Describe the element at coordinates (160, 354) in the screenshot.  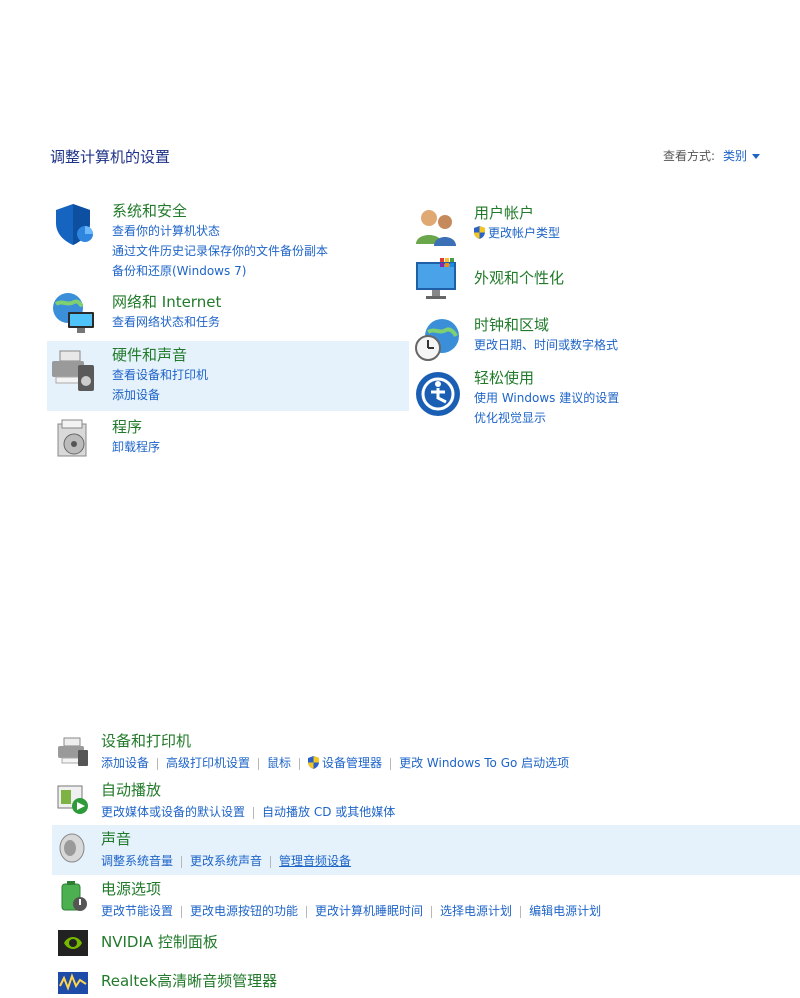
I see `category-hardware-title: 硬件和声音` at that location.